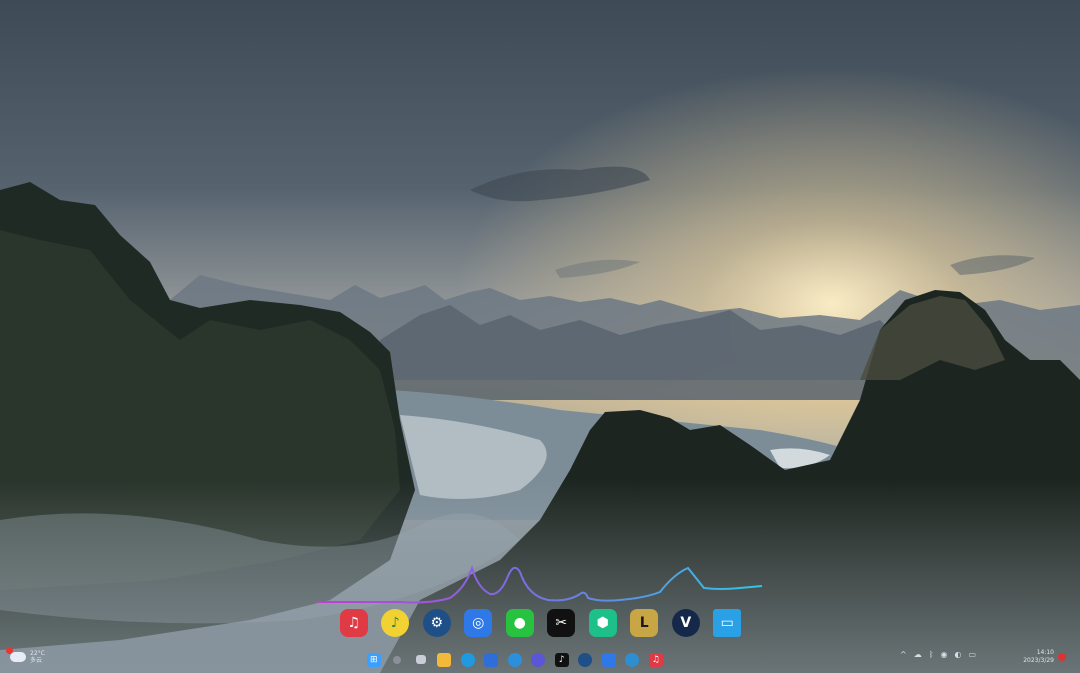  I want to click on taskbar-tiktok: ♪, so click(562, 659).